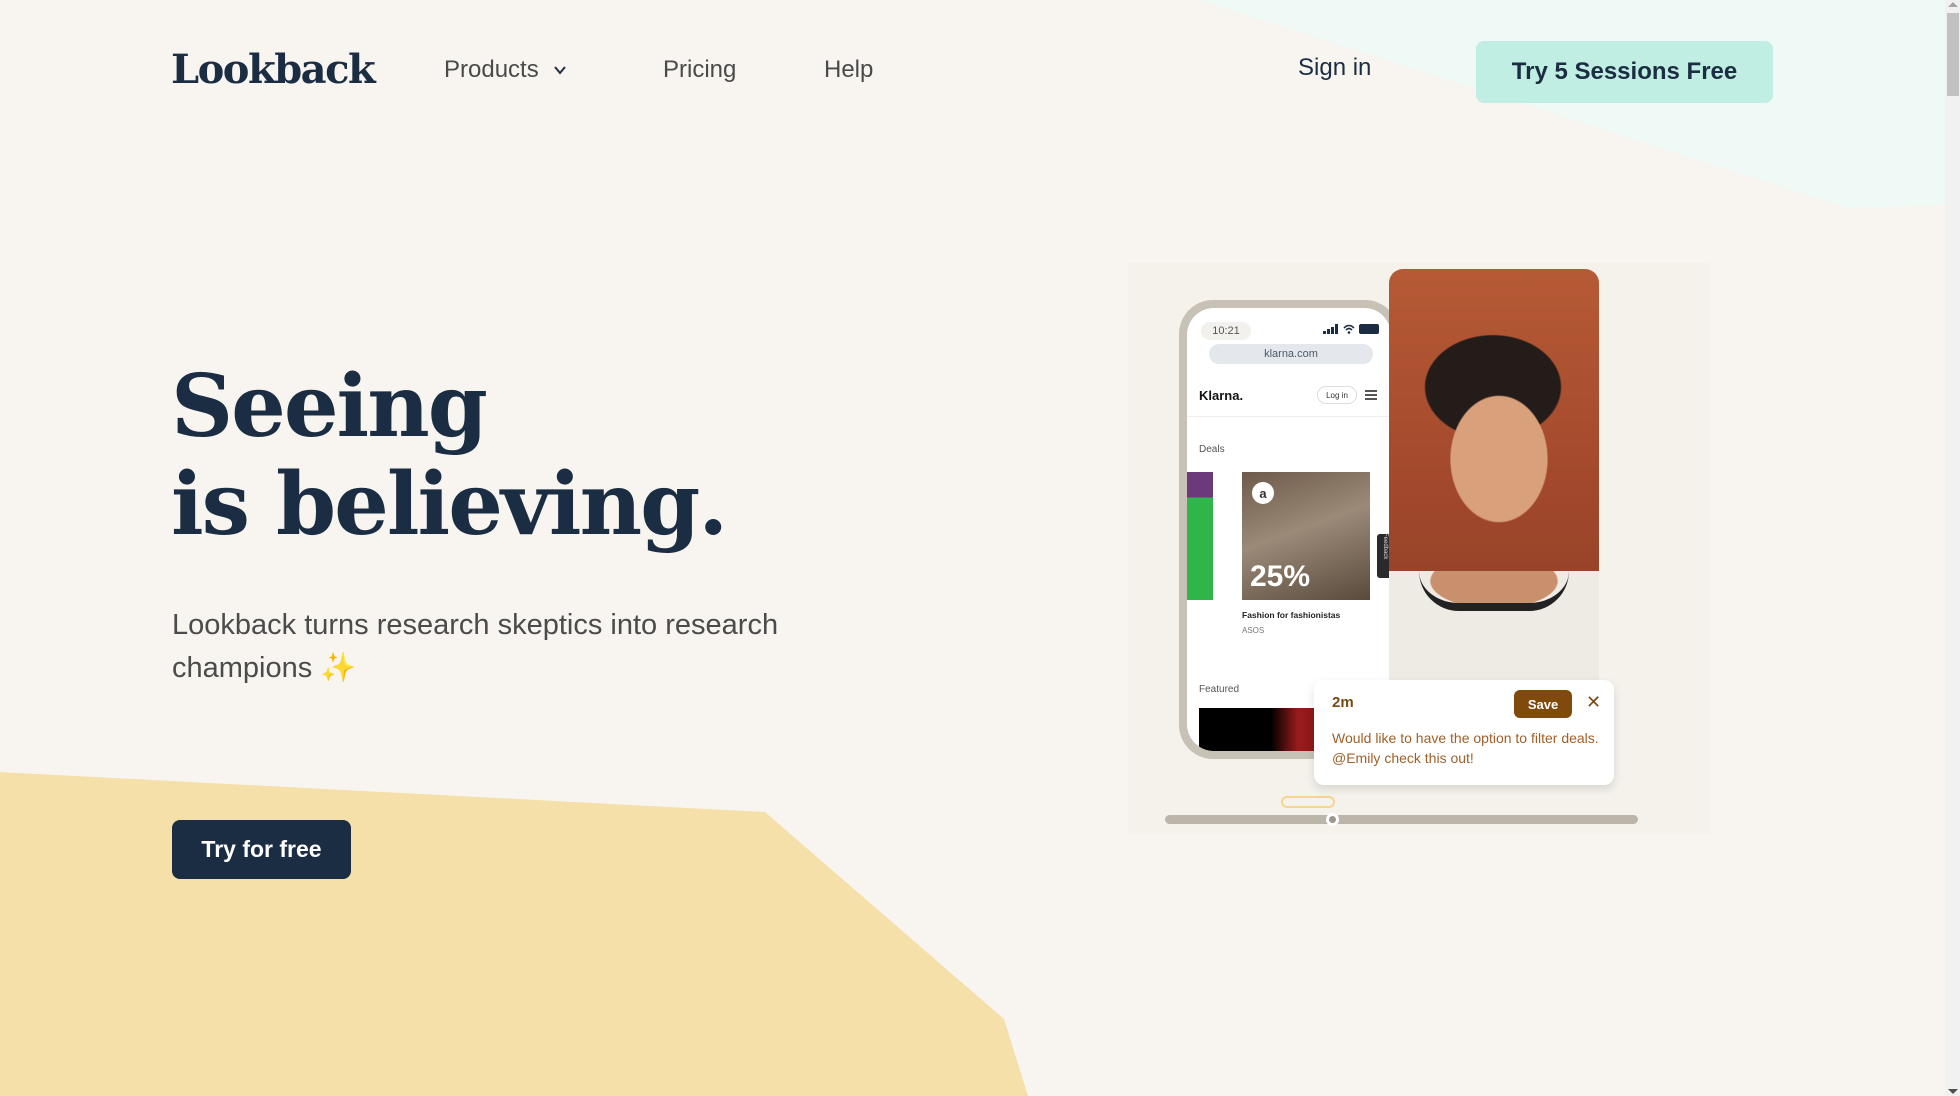  I want to click on deal-discount: 25%, so click(1280, 576).